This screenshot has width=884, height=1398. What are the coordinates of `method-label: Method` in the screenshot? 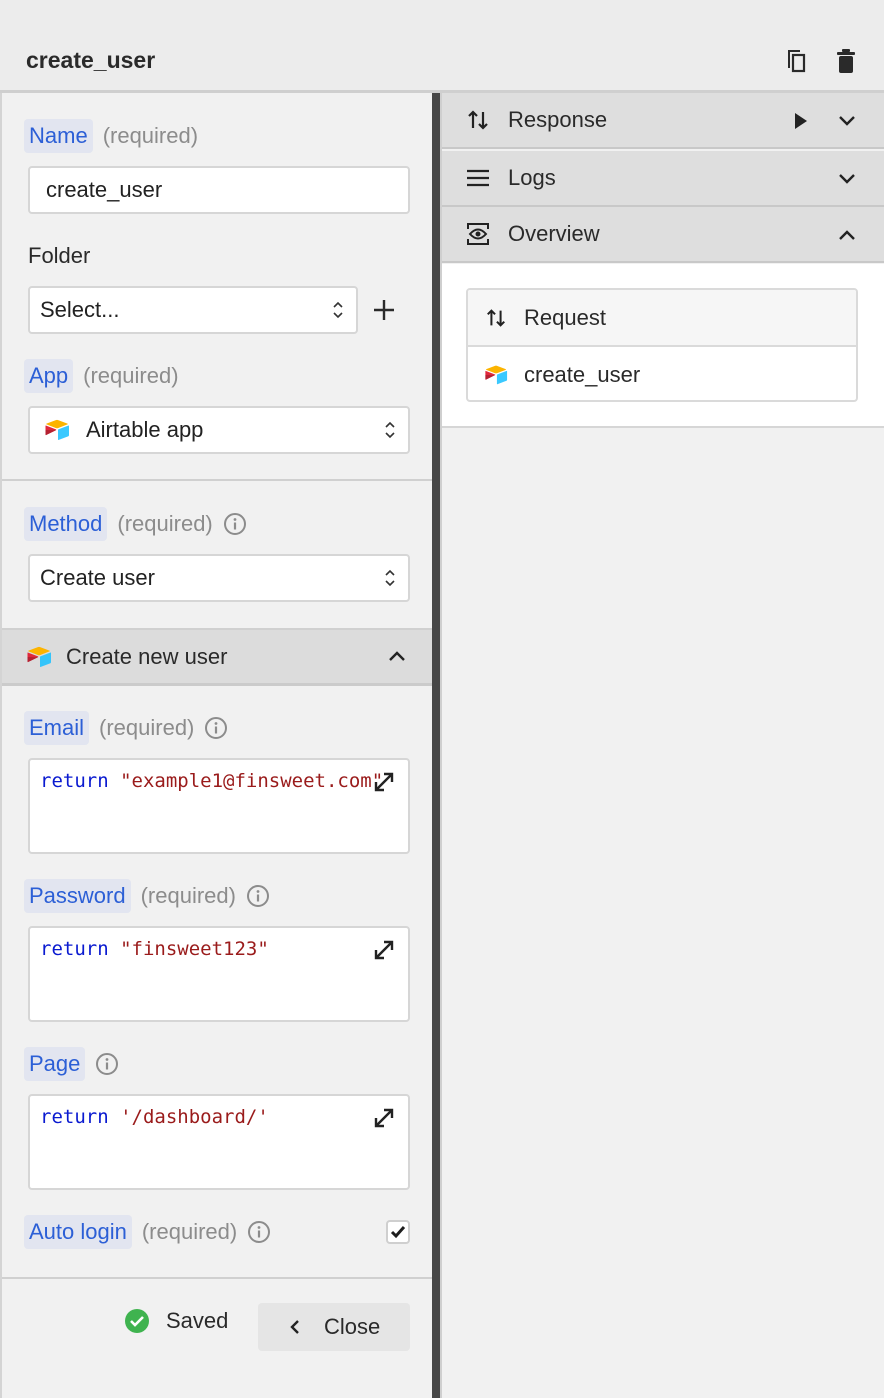 It's located at (66, 524).